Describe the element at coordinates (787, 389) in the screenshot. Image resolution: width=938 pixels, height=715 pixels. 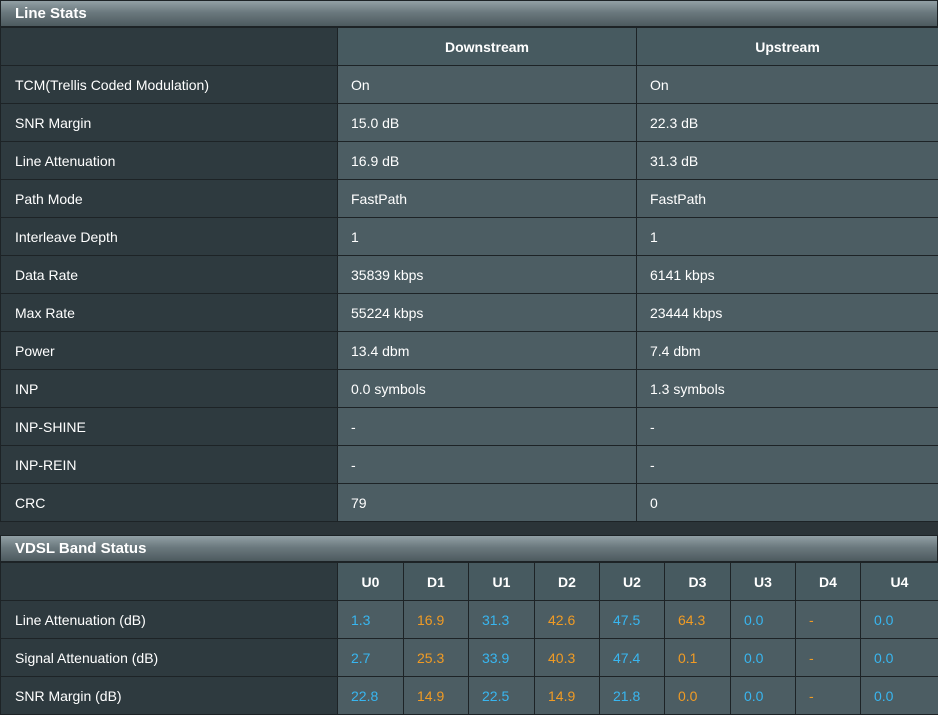
I see `upstream-value: 1.3 symbols` at that location.